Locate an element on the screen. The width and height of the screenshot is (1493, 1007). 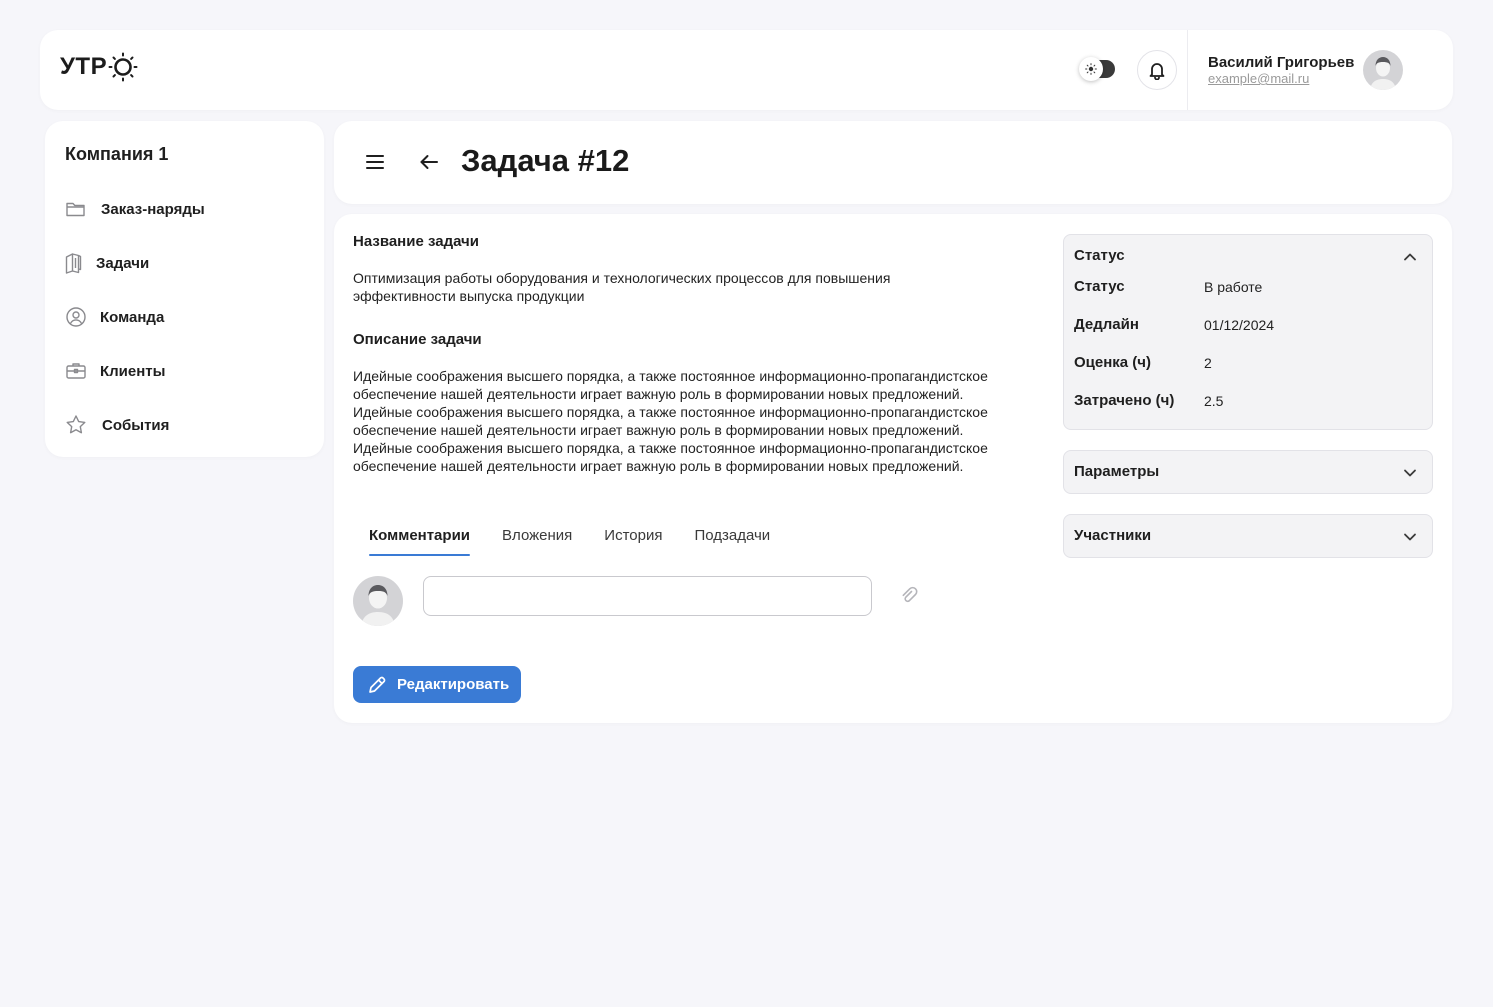
attach-button is located at coordinates (910, 596).